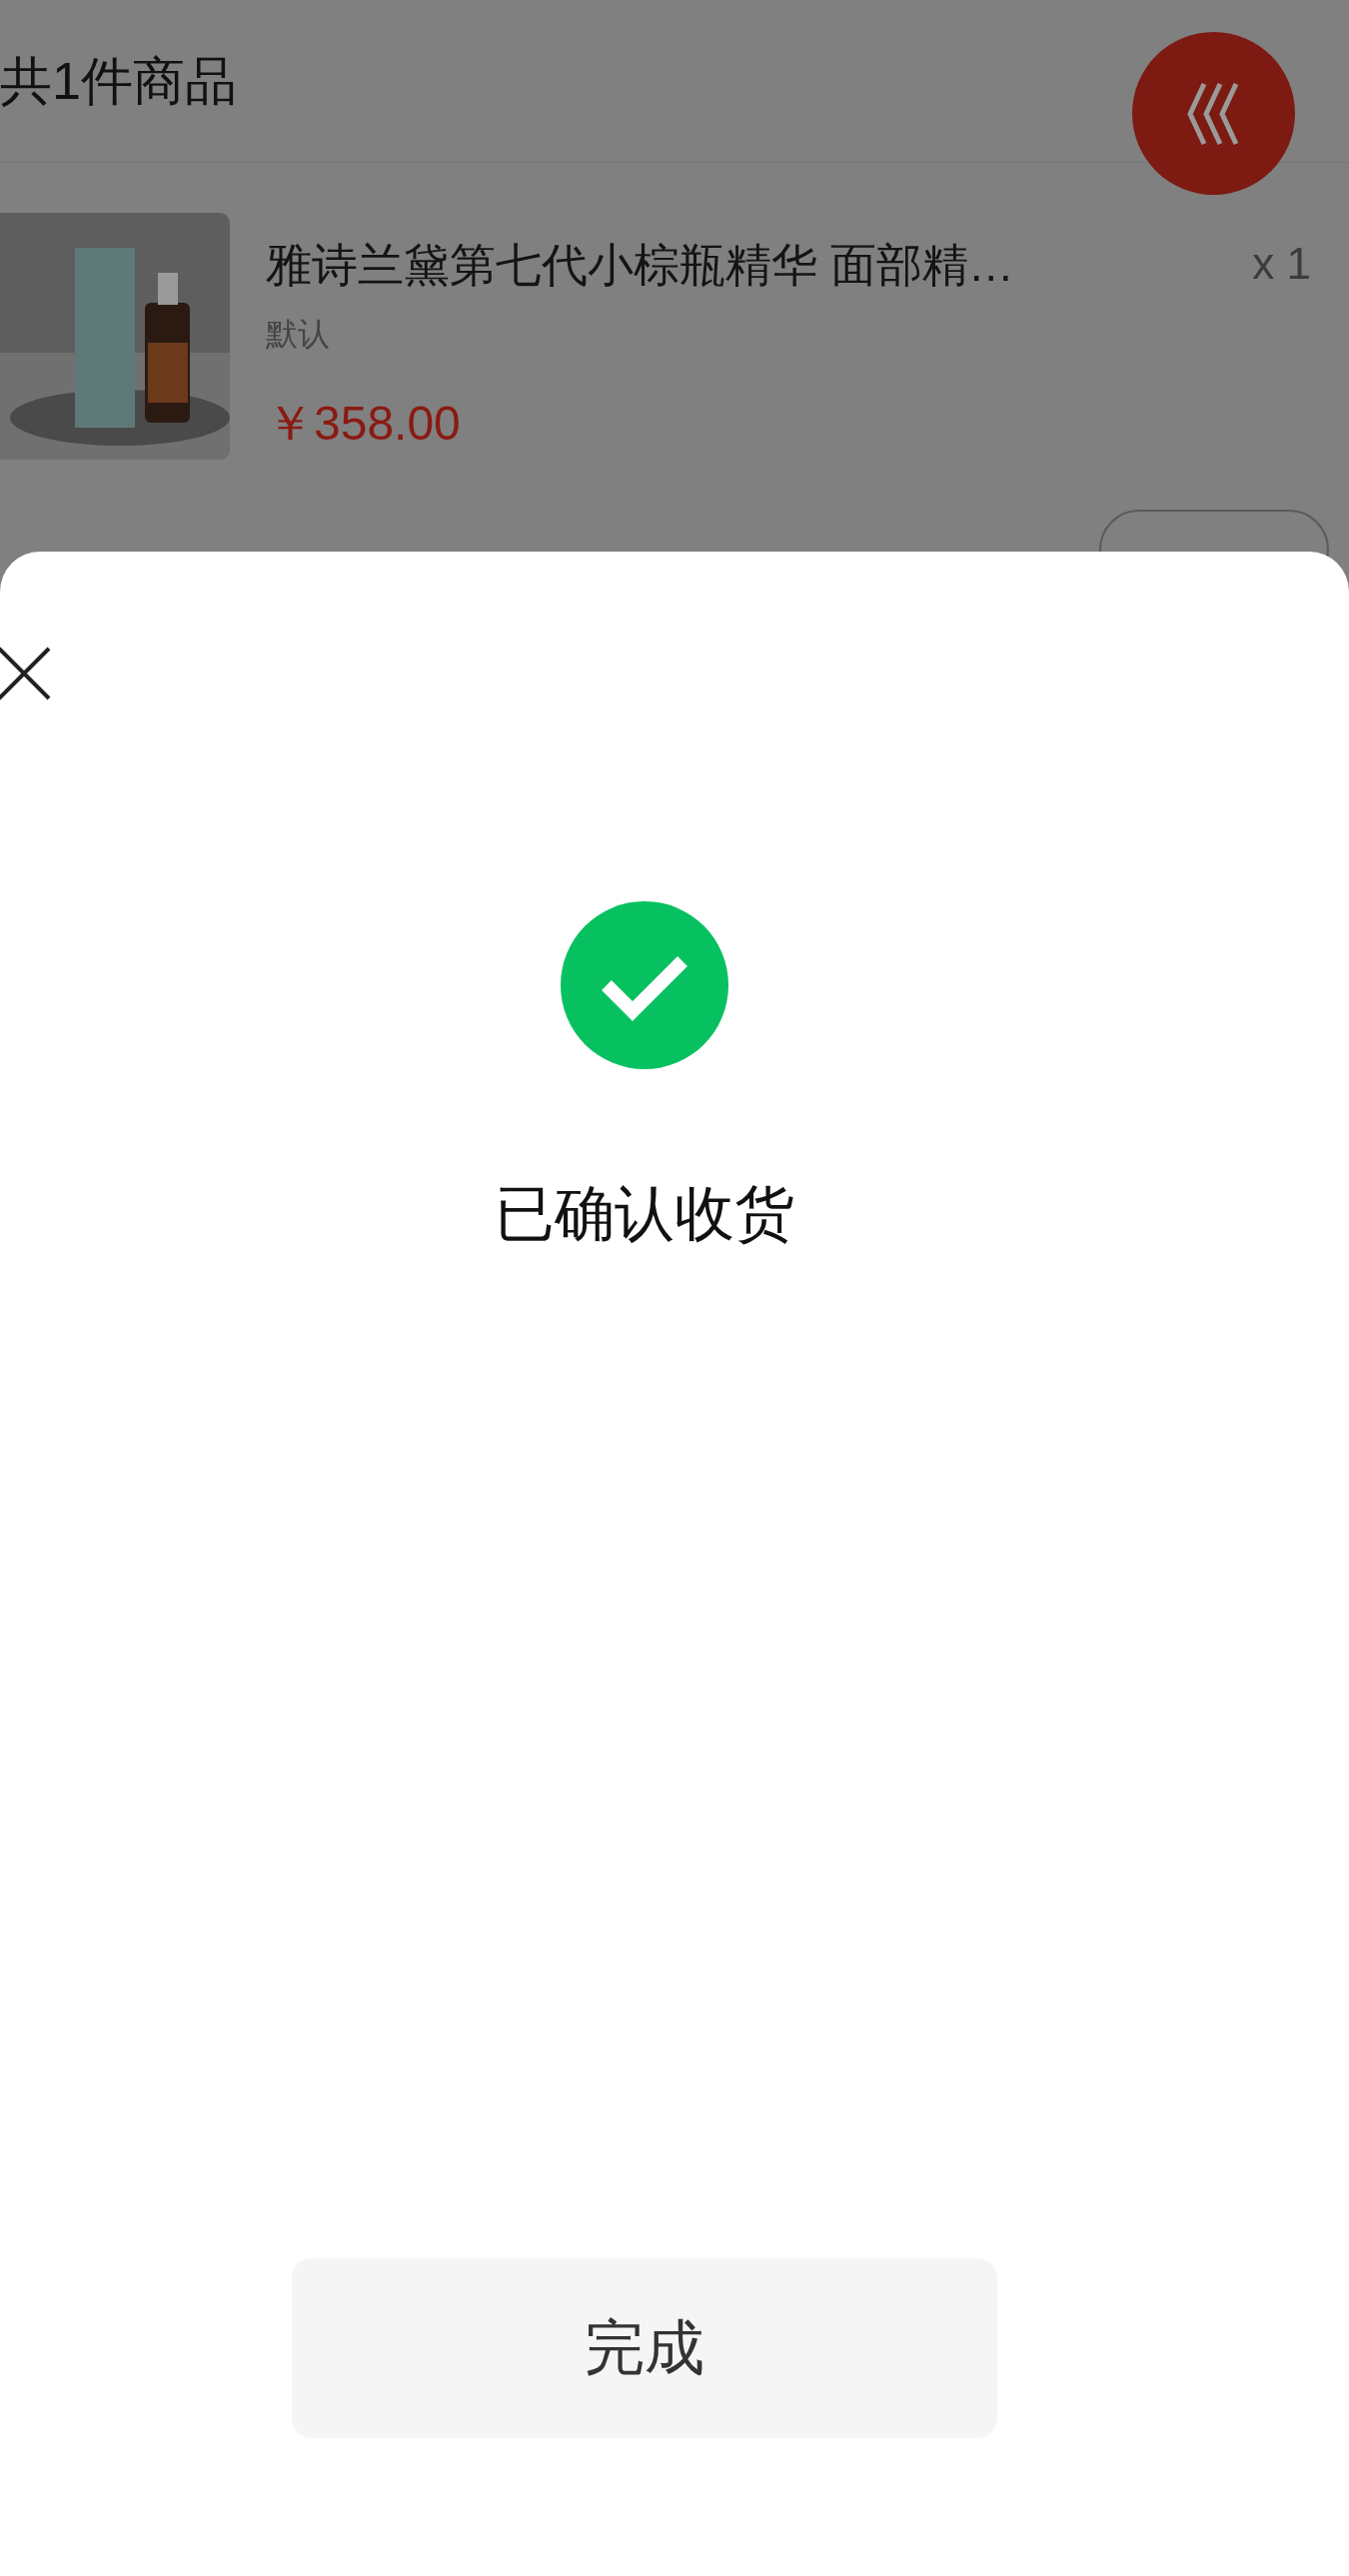  I want to click on done-button: 完成, so click(644, 2348).